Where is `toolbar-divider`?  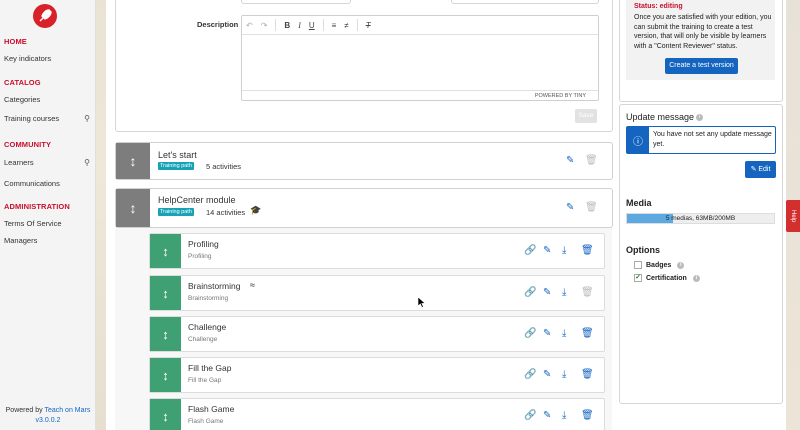
toolbar-divider is located at coordinates (276, 25).